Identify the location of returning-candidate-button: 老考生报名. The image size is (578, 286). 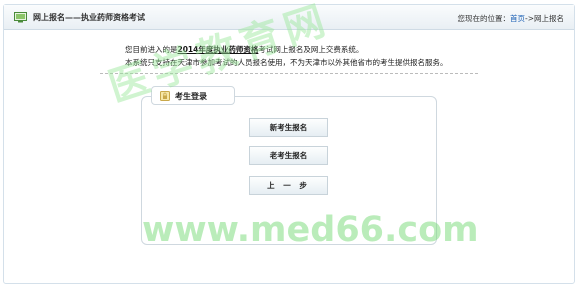
(288, 155).